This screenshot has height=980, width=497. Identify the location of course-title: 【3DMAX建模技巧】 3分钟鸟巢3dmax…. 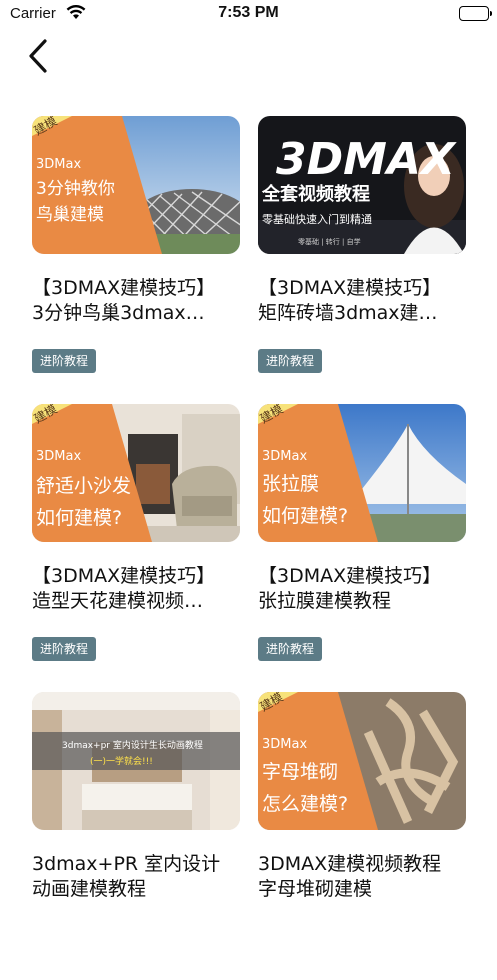
(136, 301).